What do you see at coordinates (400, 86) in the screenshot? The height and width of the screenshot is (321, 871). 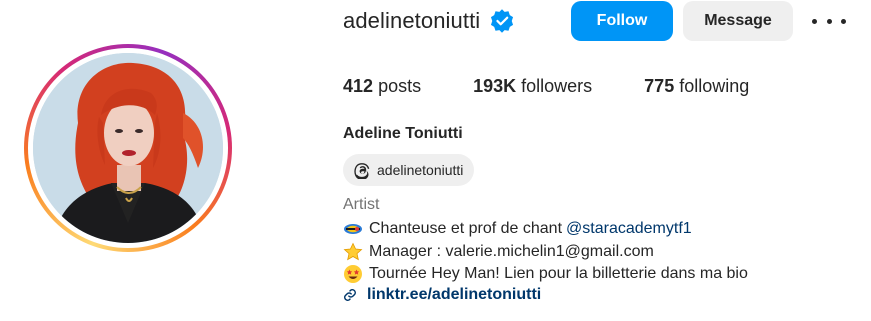 I see `posts-label: posts` at bounding box center [400, 86].